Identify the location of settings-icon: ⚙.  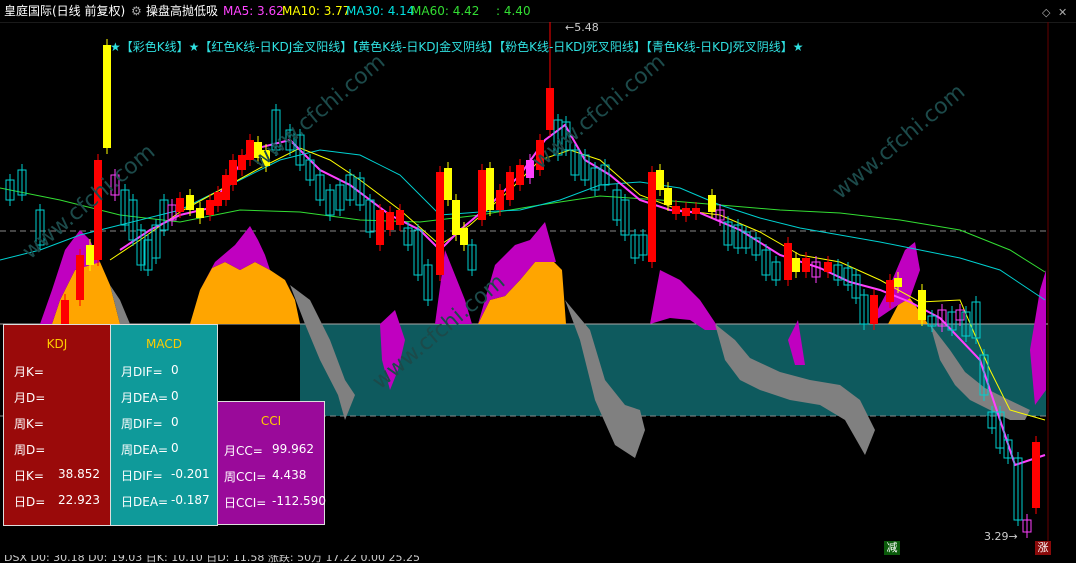
(136, 11).